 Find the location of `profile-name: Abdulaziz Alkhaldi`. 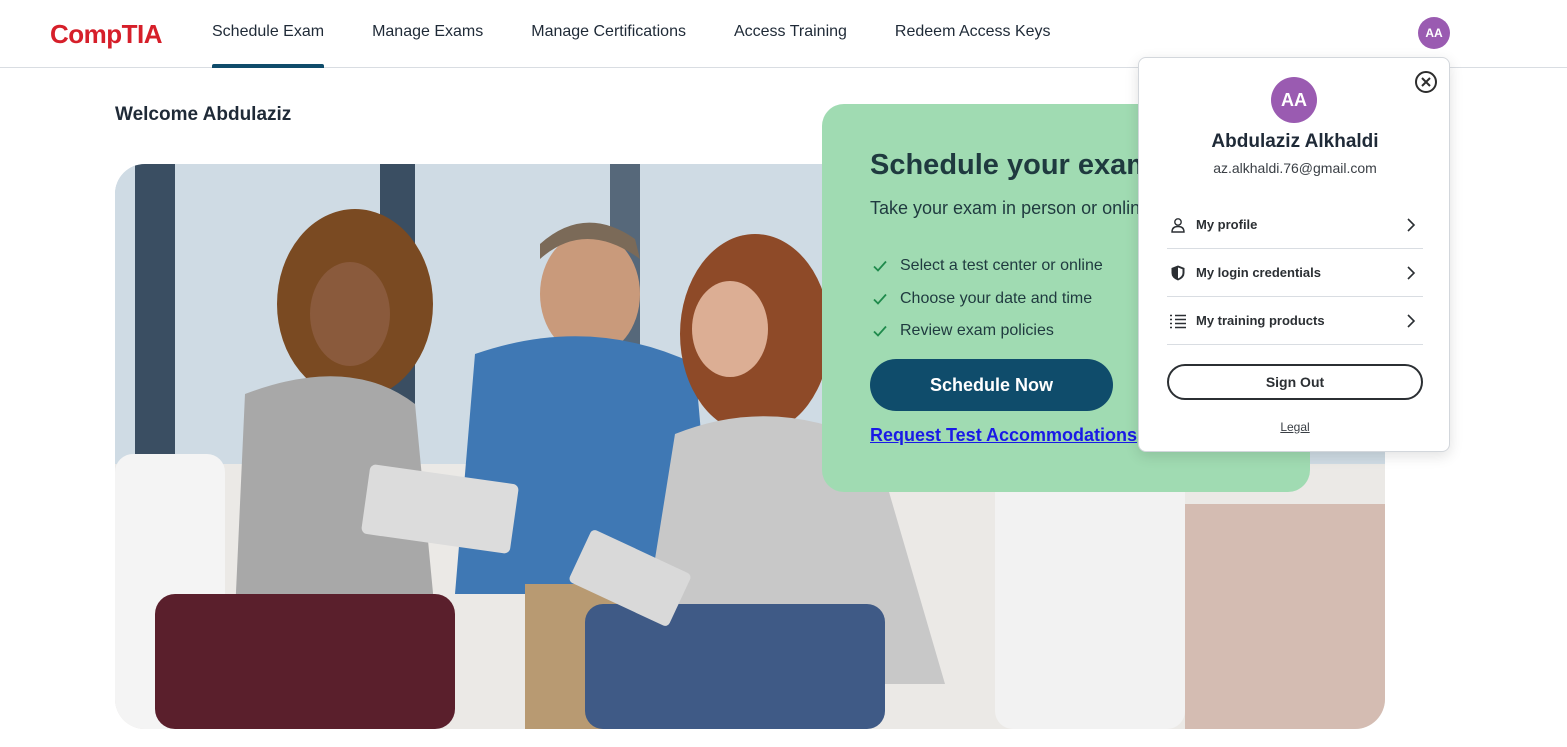

profile-name: Abdulaziz Alkhaldi is located at coordinates (1295, 141).